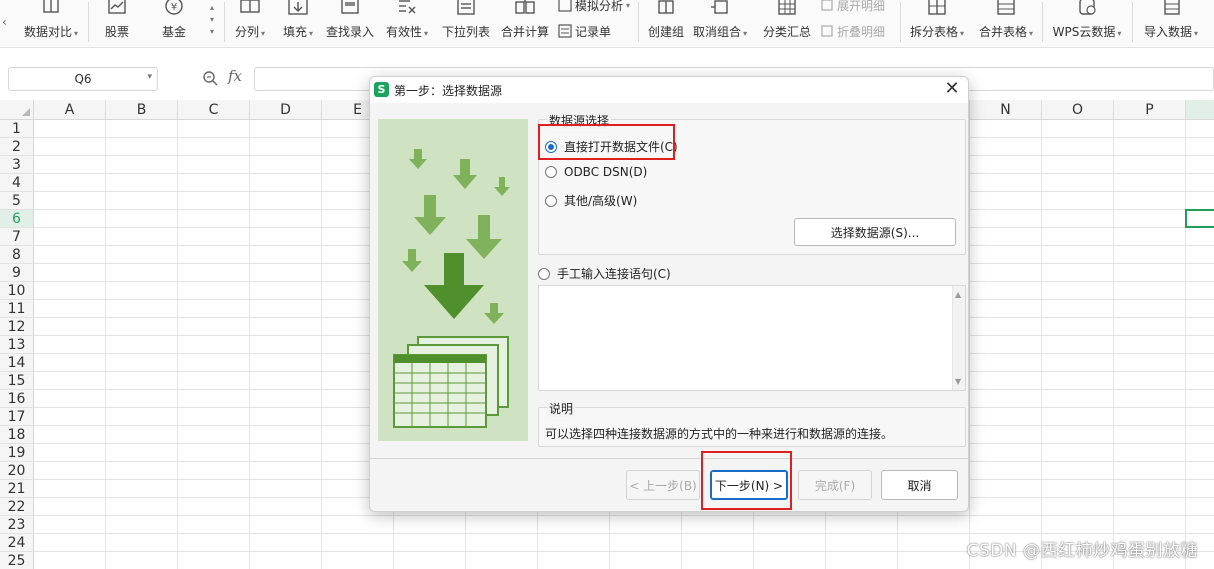 The width and height of the screenshot is (1214, 569). What do you see at coordinates (17, 453) in the screenshot?
I see `row-header: 19` at bounding box center [17, 453].